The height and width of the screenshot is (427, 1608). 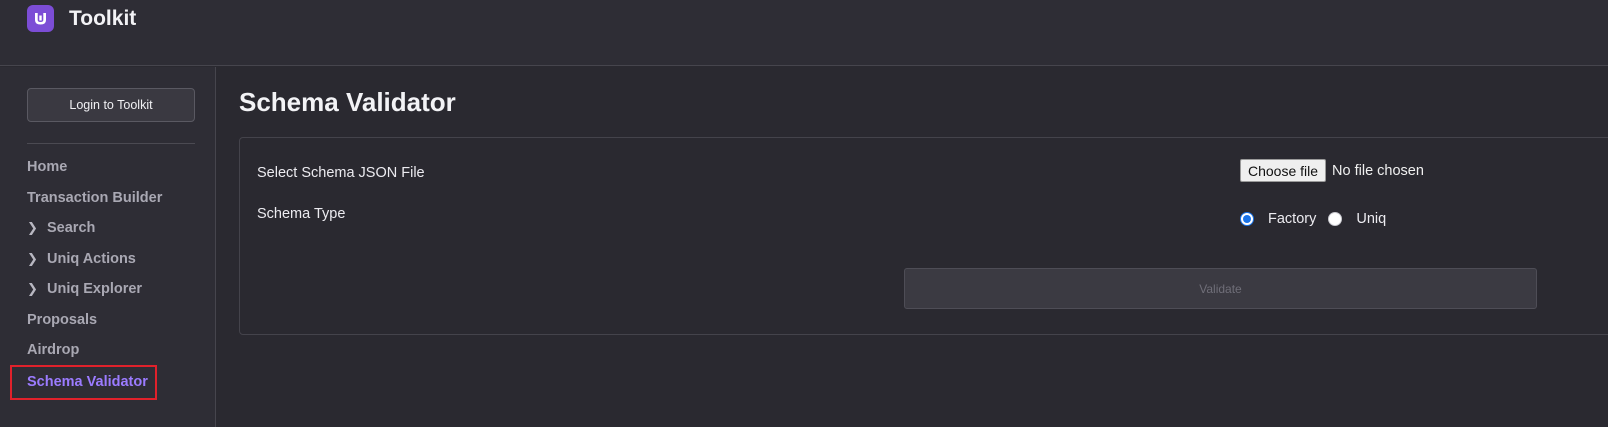 I want to click on sidebar-item-label: Airdrop, so click(x=53, y=350).